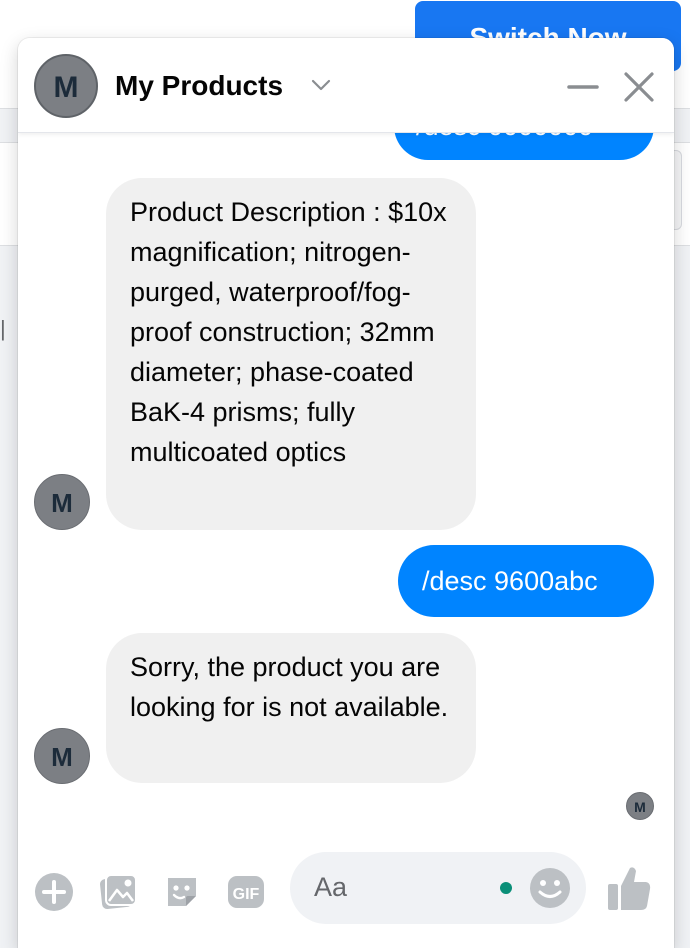 The image size is (690, 948). Describe the element at coordinates (506, 888) in the screenshot. I see `online-status-dot` at that location.